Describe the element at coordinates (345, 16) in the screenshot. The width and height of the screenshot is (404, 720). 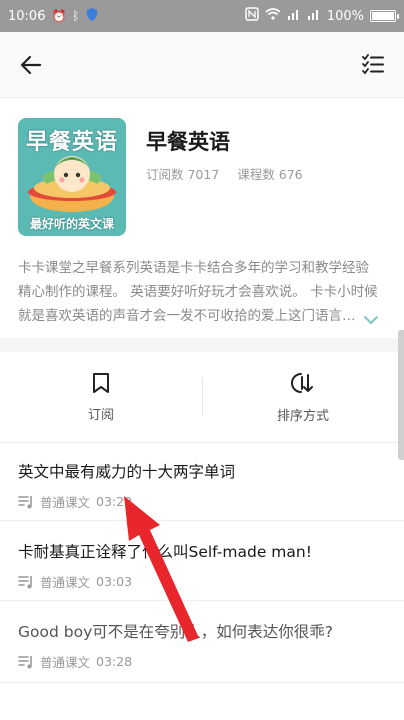
I see `battery-percent: 100%` at that location.